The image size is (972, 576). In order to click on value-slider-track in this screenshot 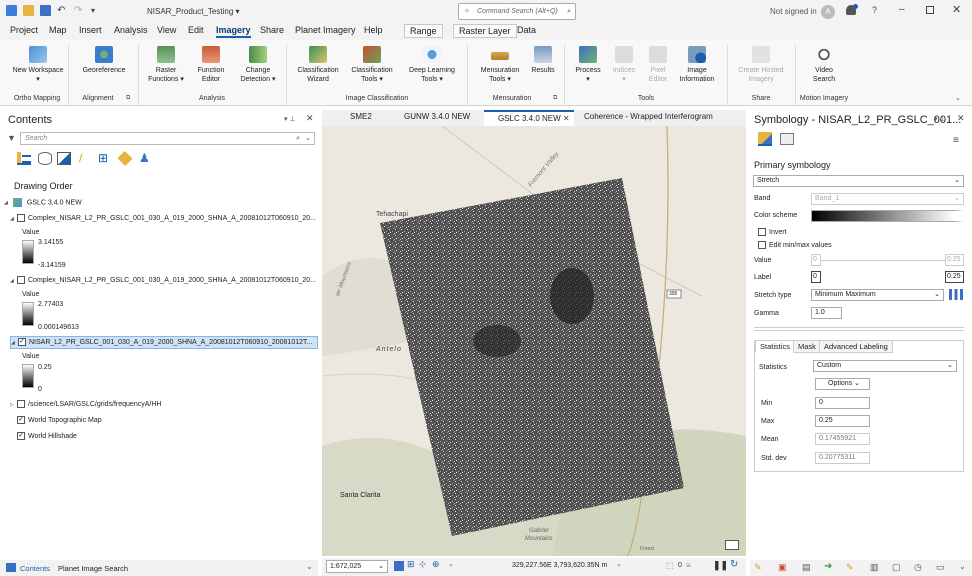, I will do `click(883, 260)`.